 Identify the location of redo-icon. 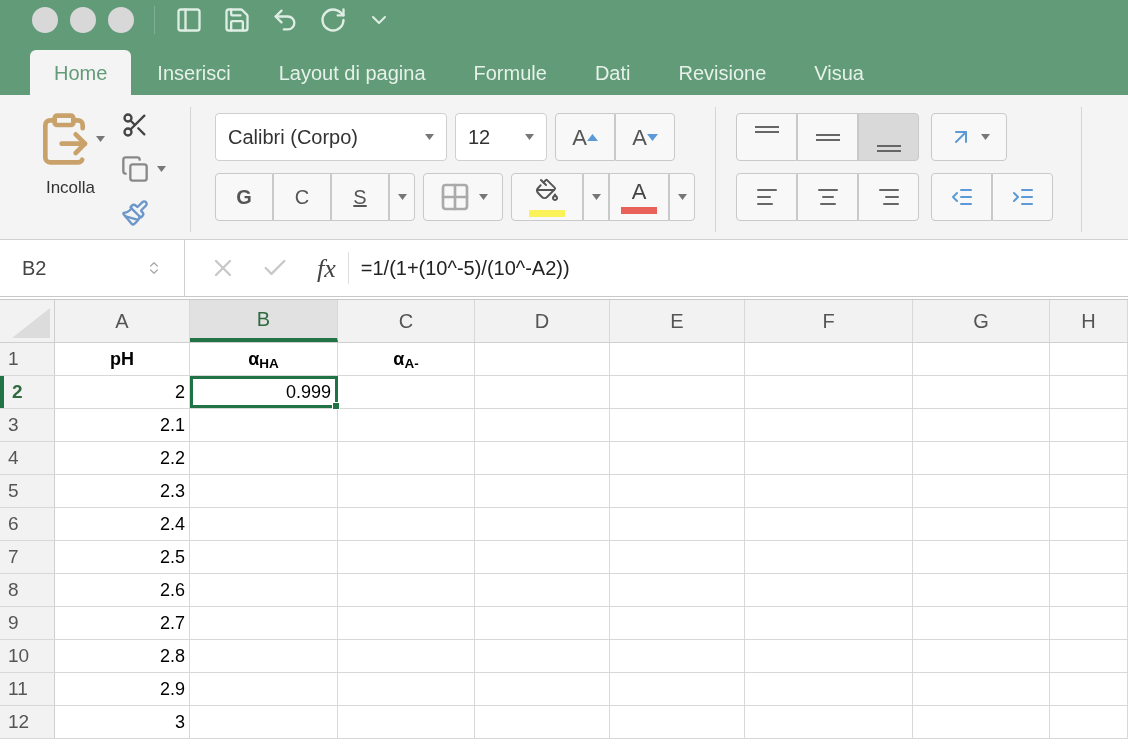
(333, 20).